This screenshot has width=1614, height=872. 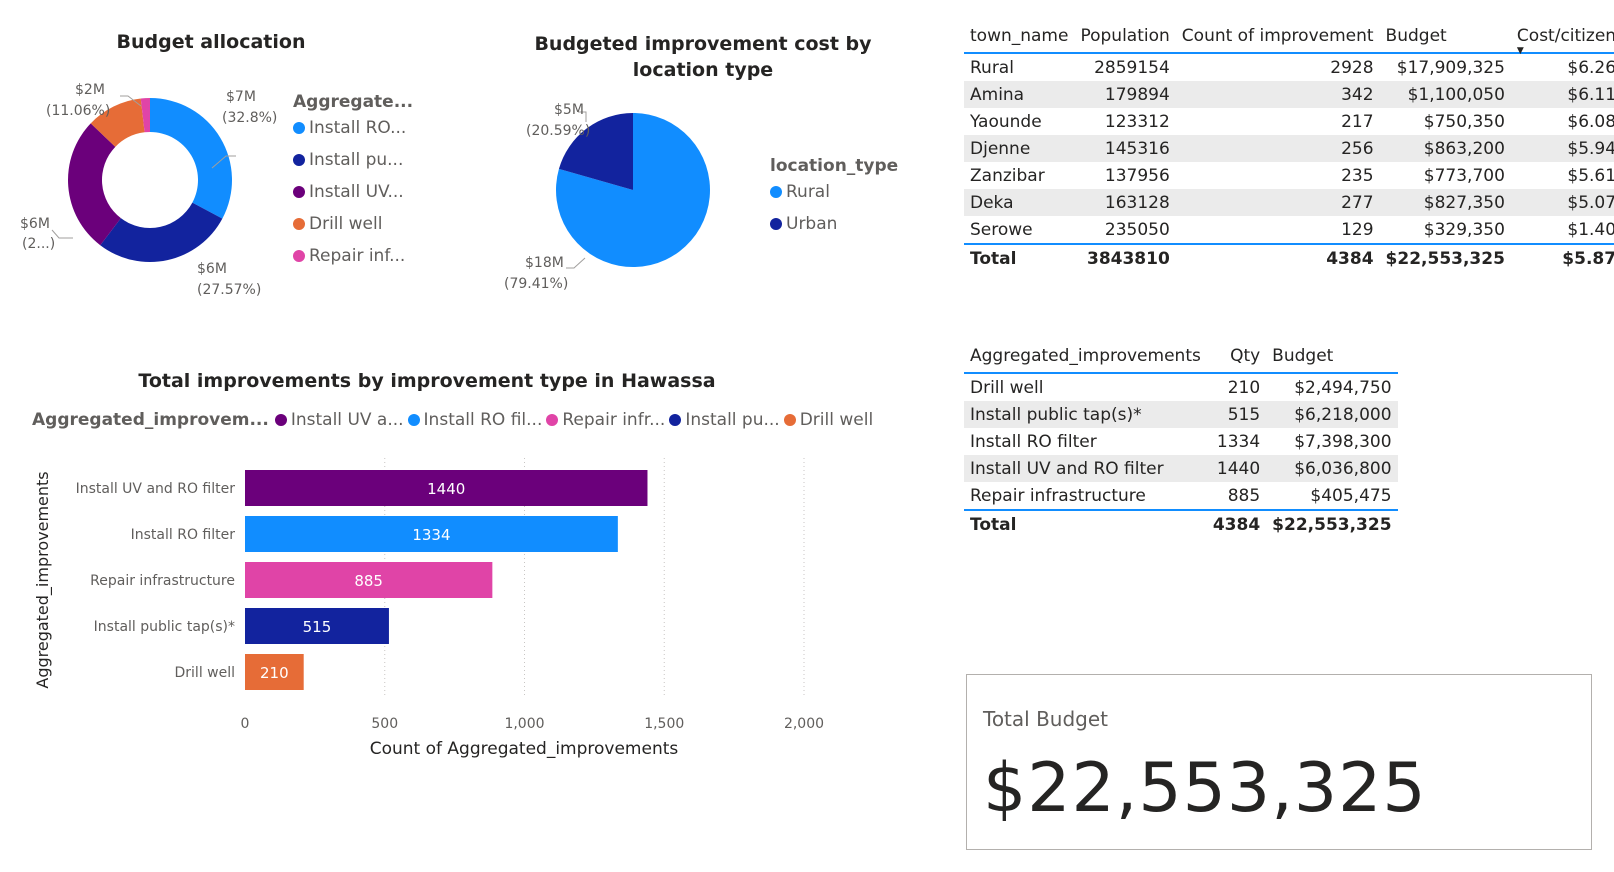 What do you see at coordinates (1352, 67) in the screenshot?
I see `table-cell: 2928` at bounding box center [1352, 67].